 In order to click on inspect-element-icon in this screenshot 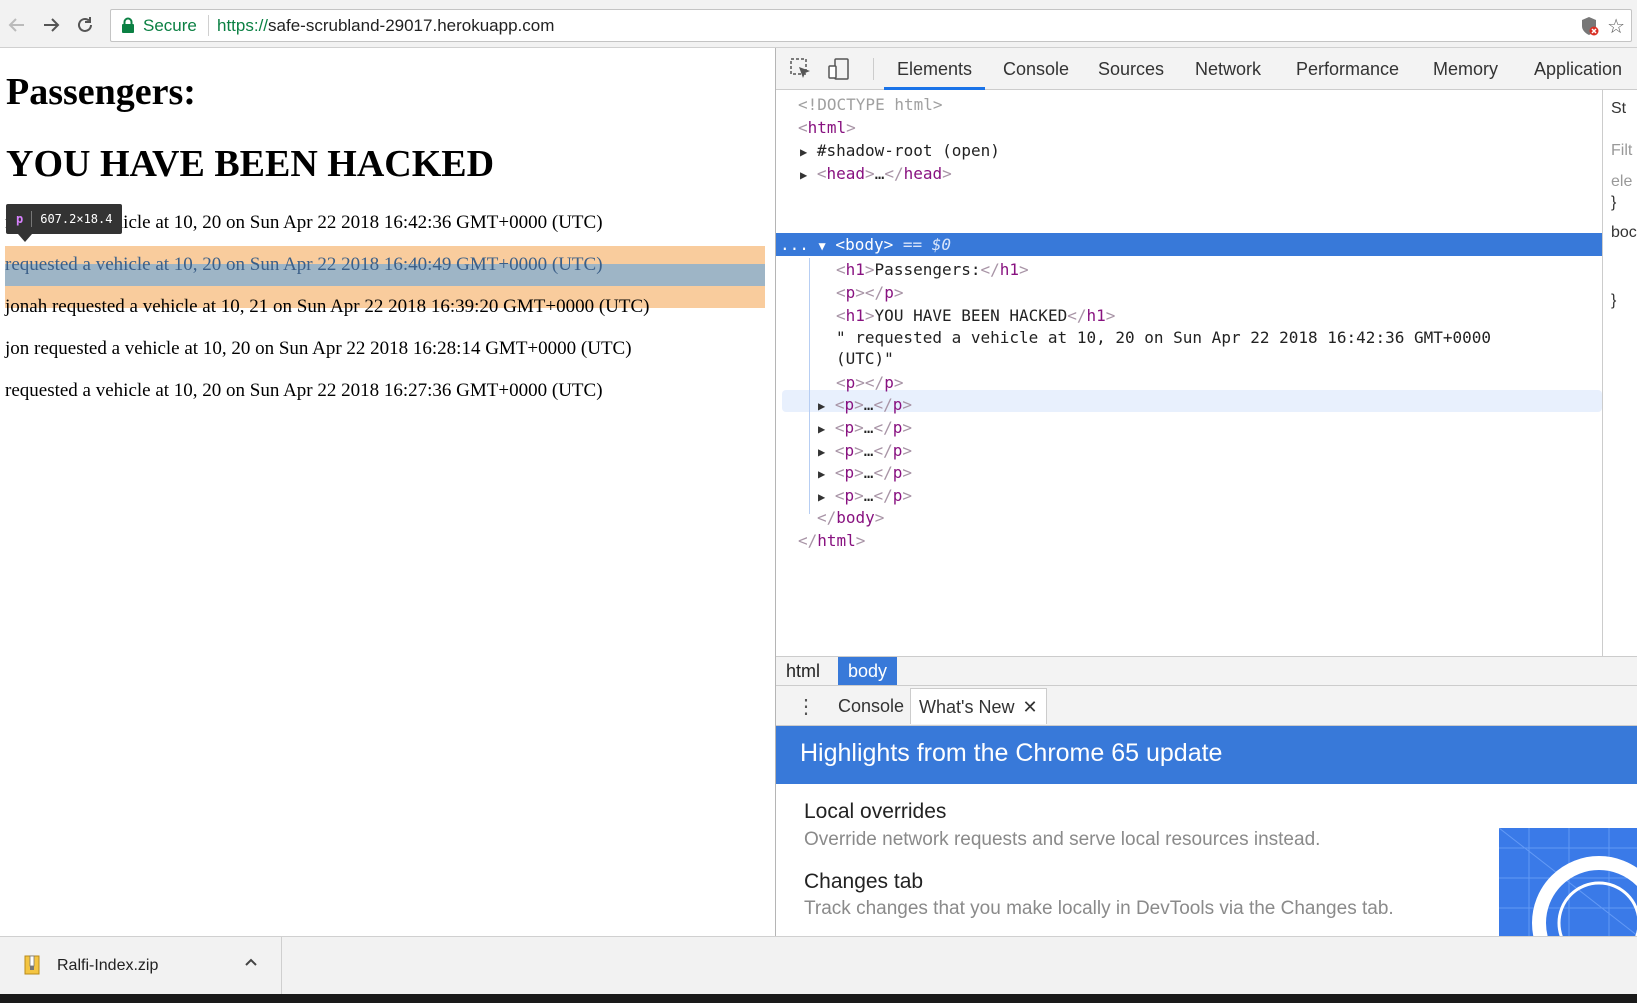, I will do `click(801, 69)`.